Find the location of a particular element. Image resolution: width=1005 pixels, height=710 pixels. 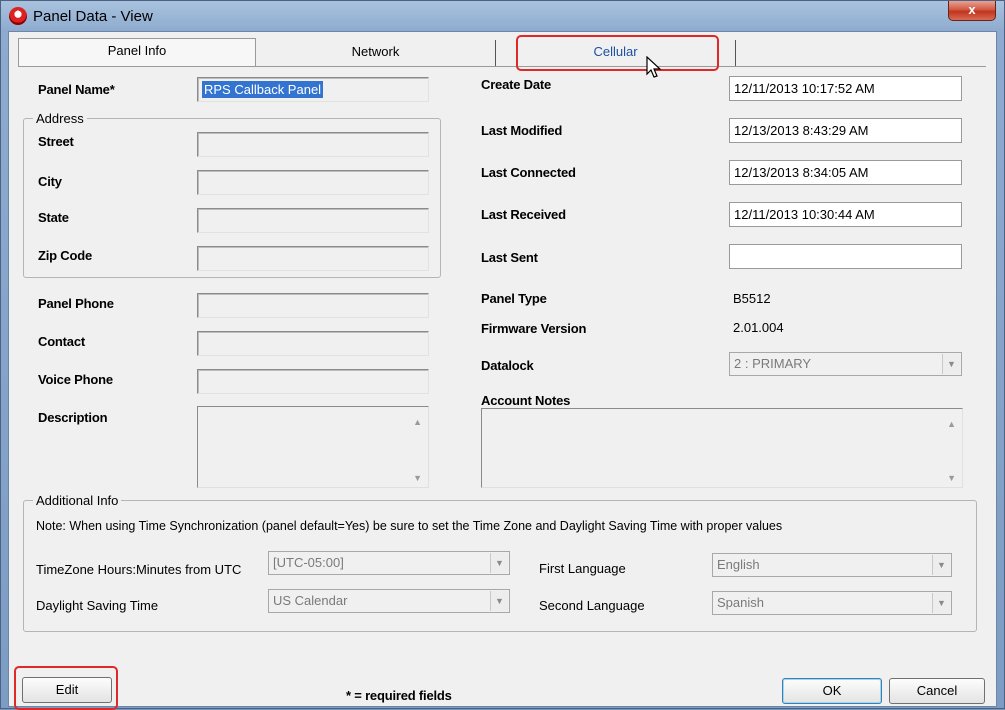

timezone-label: TimeZone Hours:Minutes from UTC is located at coordinates (139, 569).